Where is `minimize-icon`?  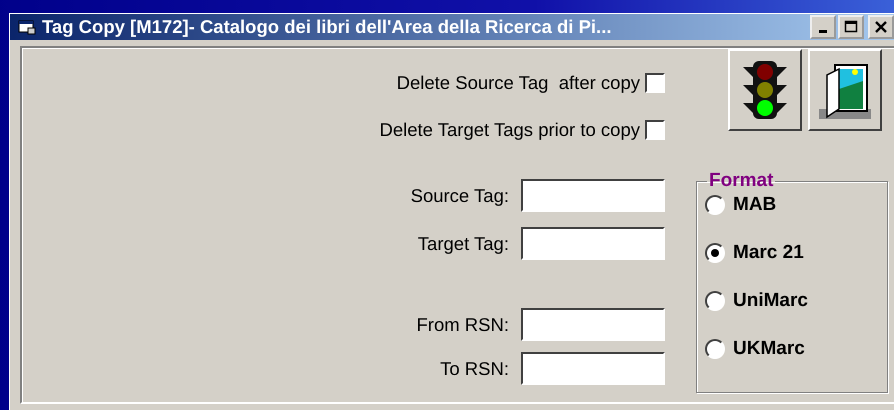
minimize-icon is located at coordinates (823, 31).